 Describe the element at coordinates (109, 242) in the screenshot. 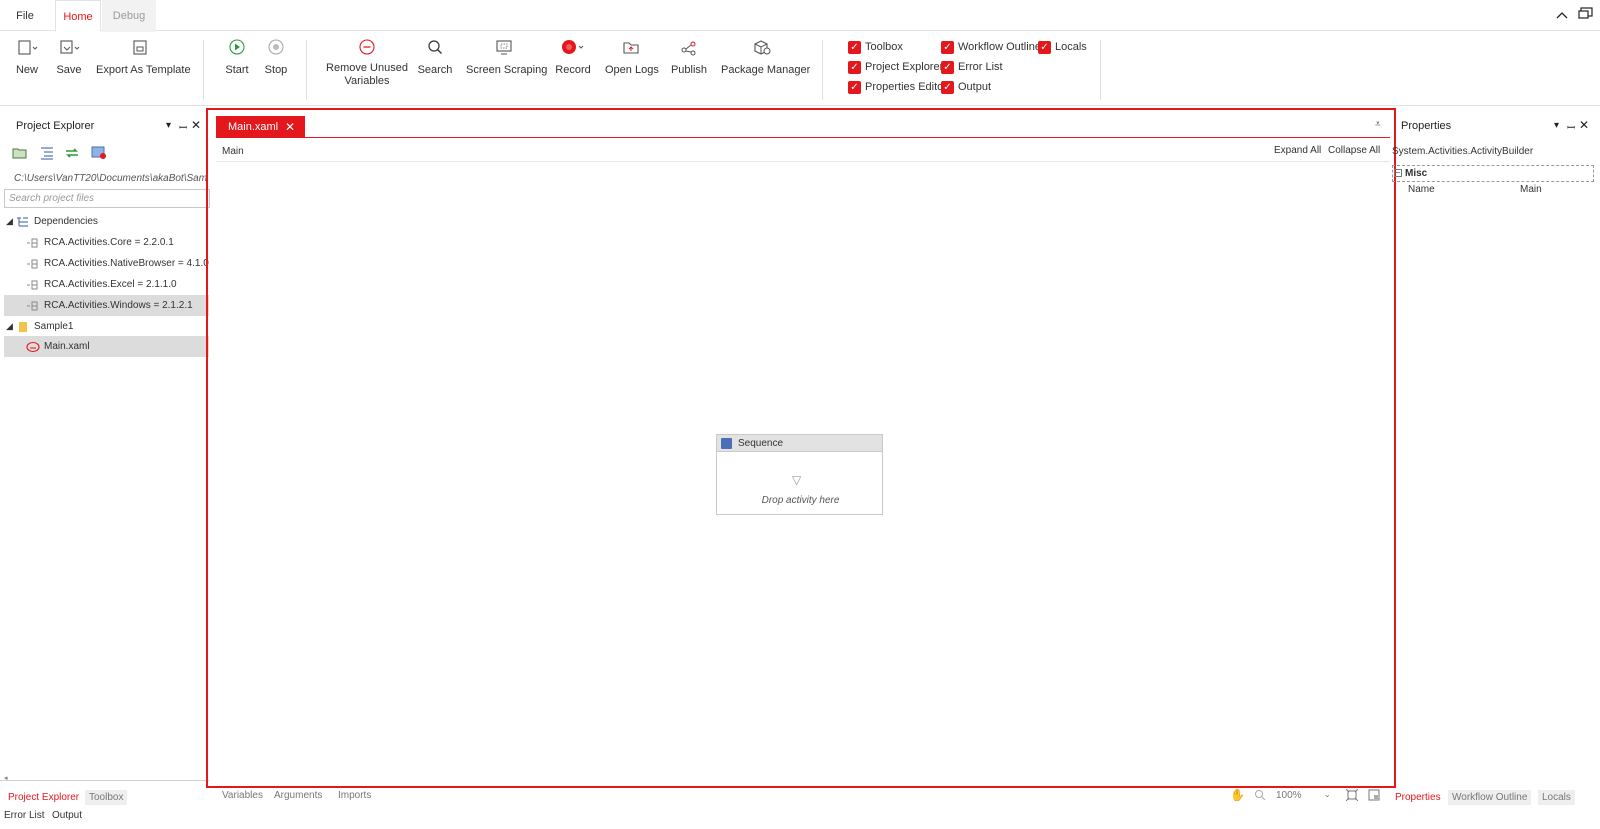

I see `dependency-label: RCA.Activities.Core = 2.2.0.1` at that location.